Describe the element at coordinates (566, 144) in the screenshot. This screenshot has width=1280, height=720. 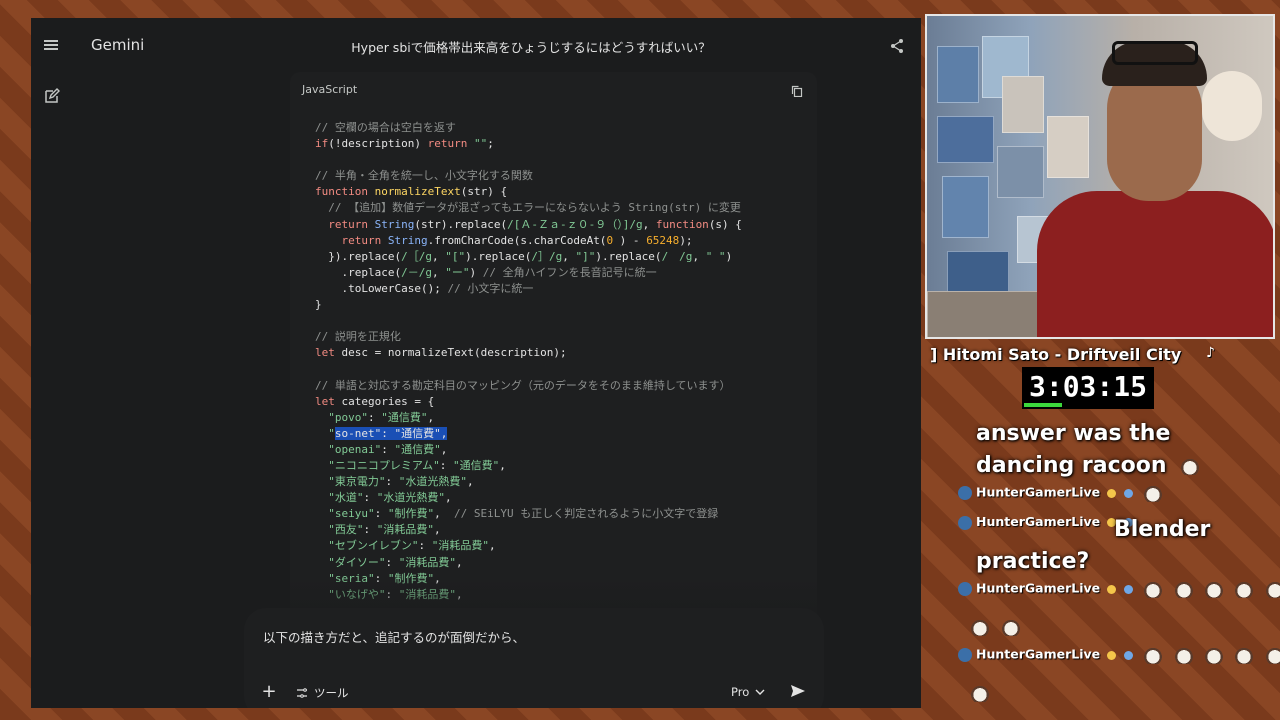
I see `code-line: if(!description) return "";` at that location.